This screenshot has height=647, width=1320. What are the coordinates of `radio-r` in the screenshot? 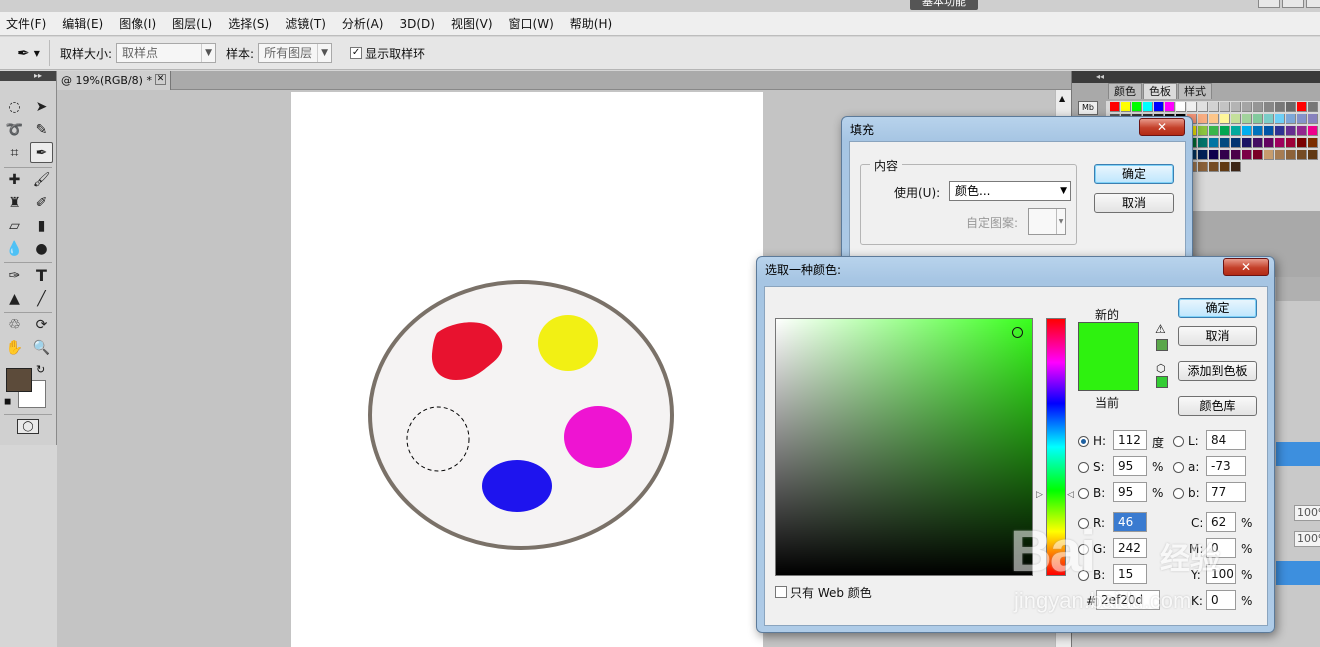 It's located at (1083, 523).